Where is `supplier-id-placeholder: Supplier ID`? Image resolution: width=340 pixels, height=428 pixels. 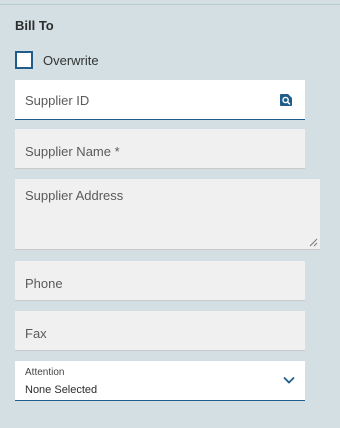
supplier-id-placeholder: Supplier ID is located at coordinates (57, 100).